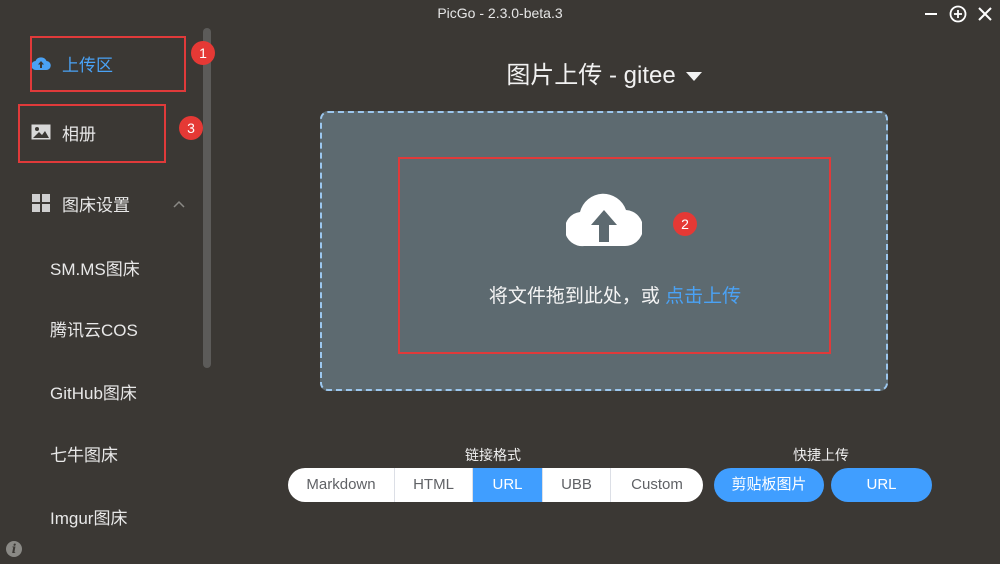  I want to click on page-title: 图片上传 - gitee, so click(604, 72).